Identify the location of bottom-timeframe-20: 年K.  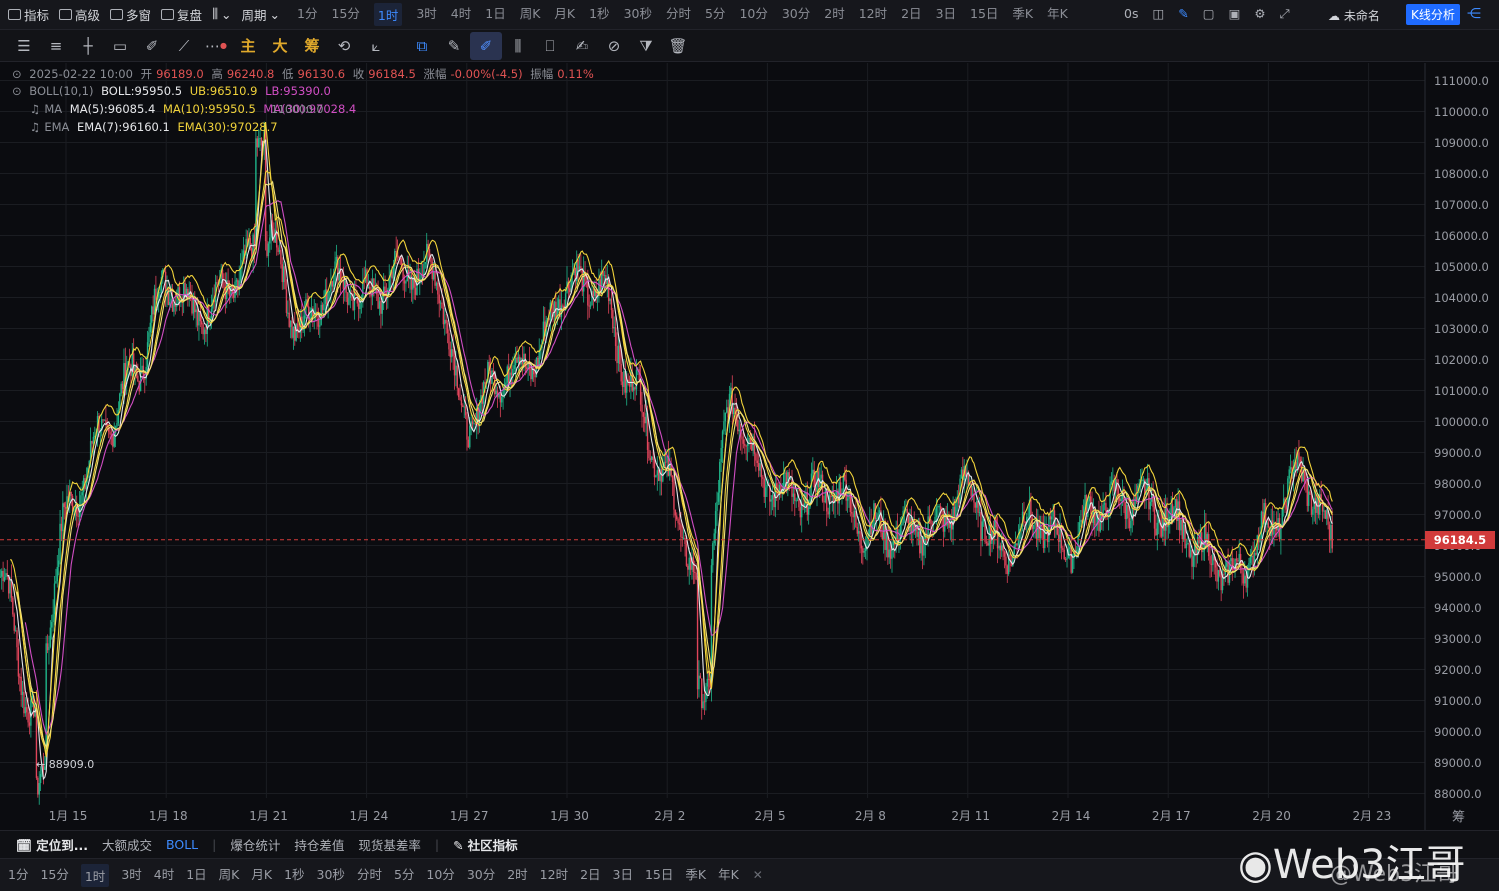
(728, 875).